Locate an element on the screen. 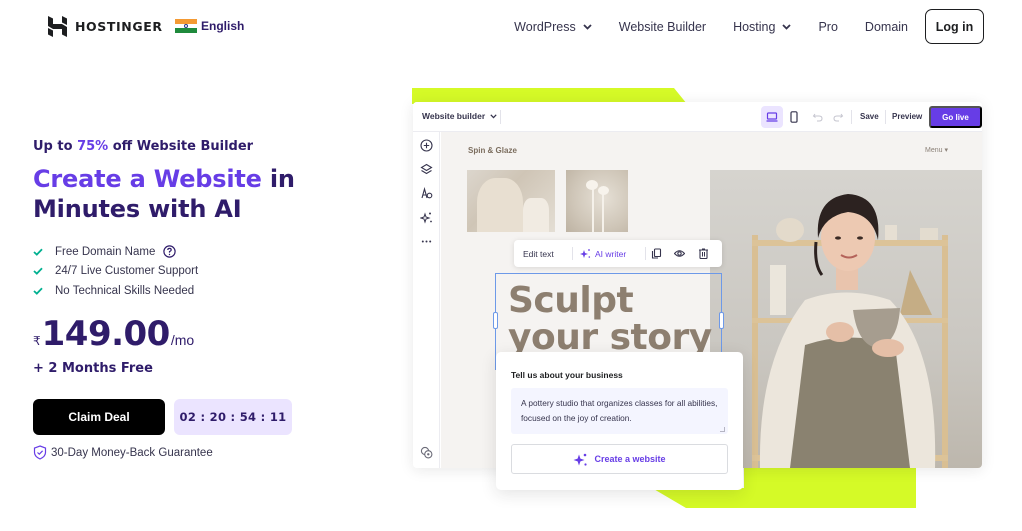 This screenshot has height=531, width=1022. duplicate-icon is located at coordinates (656, 253).